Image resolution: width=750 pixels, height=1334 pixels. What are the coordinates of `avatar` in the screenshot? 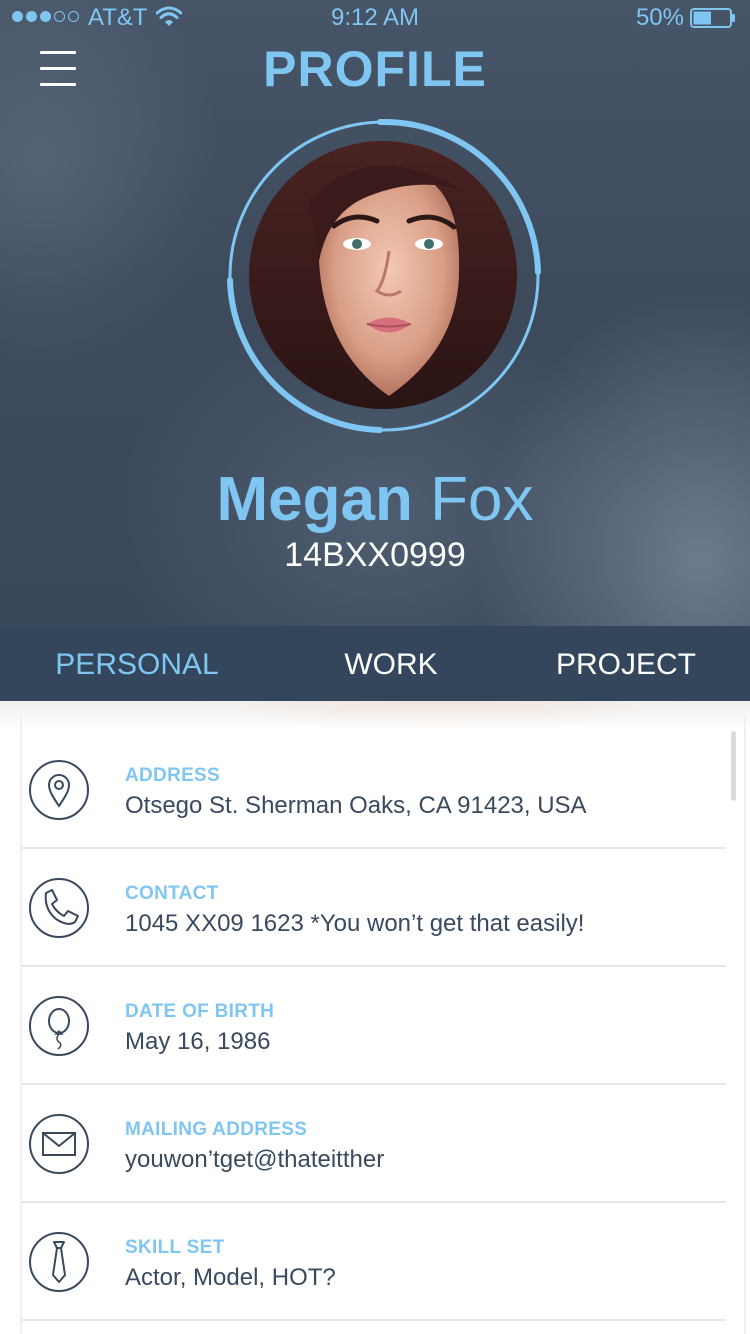 It's located at (383, 275).